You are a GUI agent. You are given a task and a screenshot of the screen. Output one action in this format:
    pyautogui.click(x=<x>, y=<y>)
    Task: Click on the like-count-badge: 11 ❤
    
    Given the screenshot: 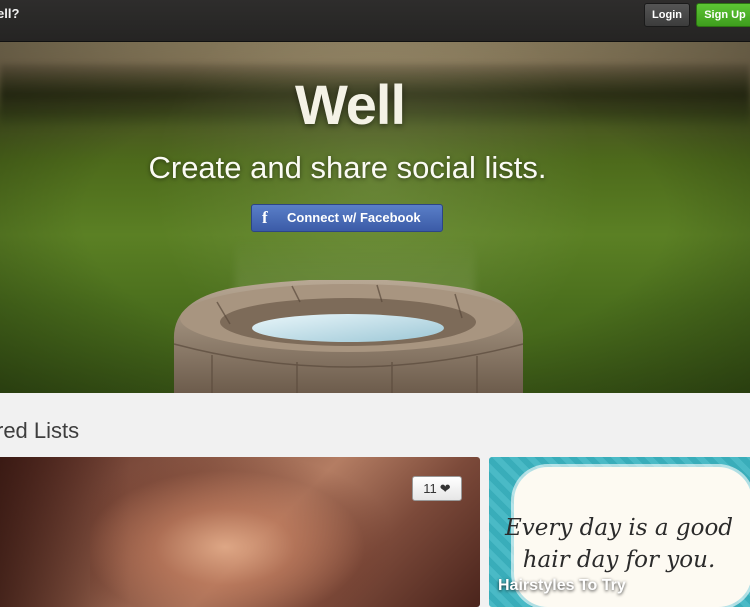 What is the action you would take?
    pyautogui.click(x=437, y=488)
    